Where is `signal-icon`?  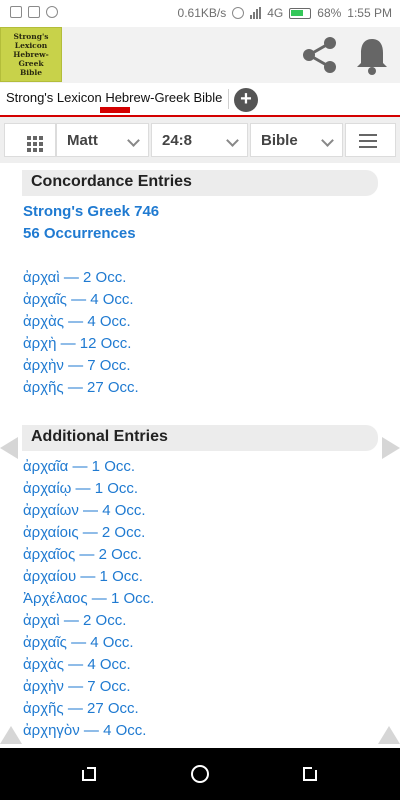 signal-icon is located at coordinates (256, 13).